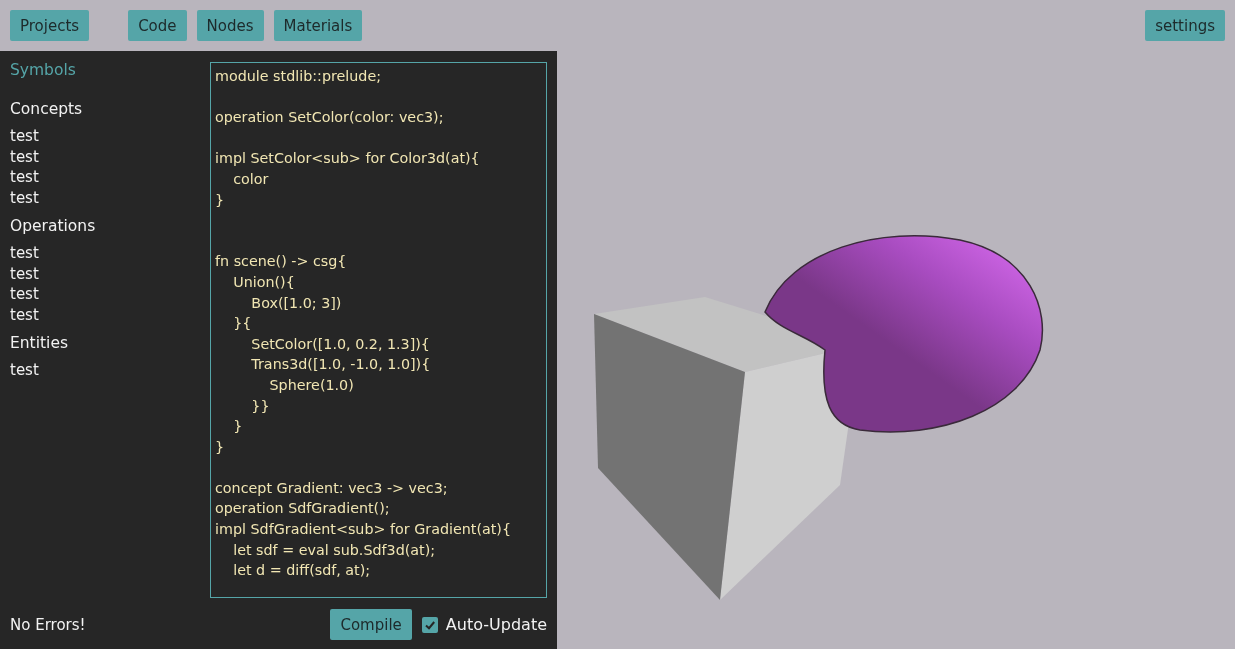 This screenshot has height=649, width=1235. I want to click on section-heading: Operations, so click(53, 226).